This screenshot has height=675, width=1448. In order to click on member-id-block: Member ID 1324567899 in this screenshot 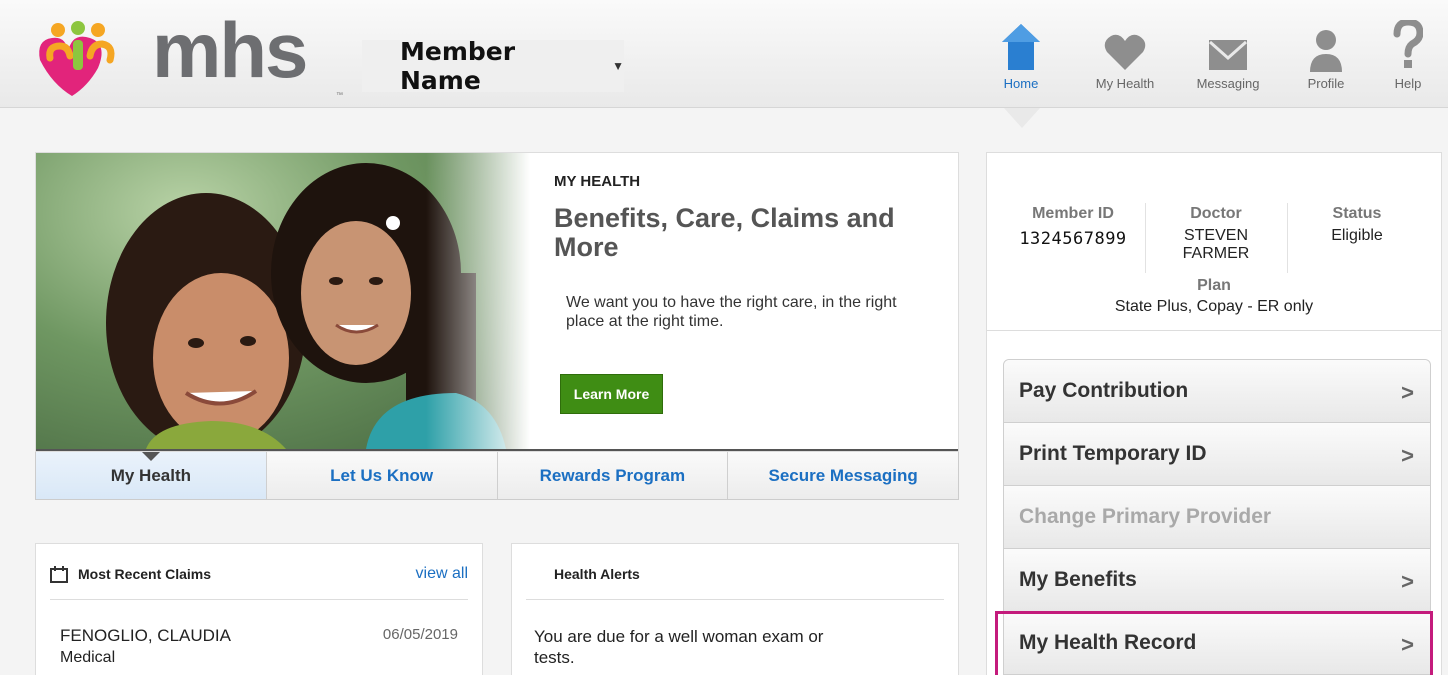, I will do `click(1073, 227)`.